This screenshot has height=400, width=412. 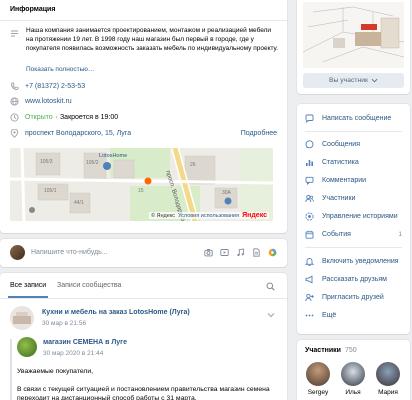 I want to click on member-status-label: Вы участник, so click(x=348, y=80).